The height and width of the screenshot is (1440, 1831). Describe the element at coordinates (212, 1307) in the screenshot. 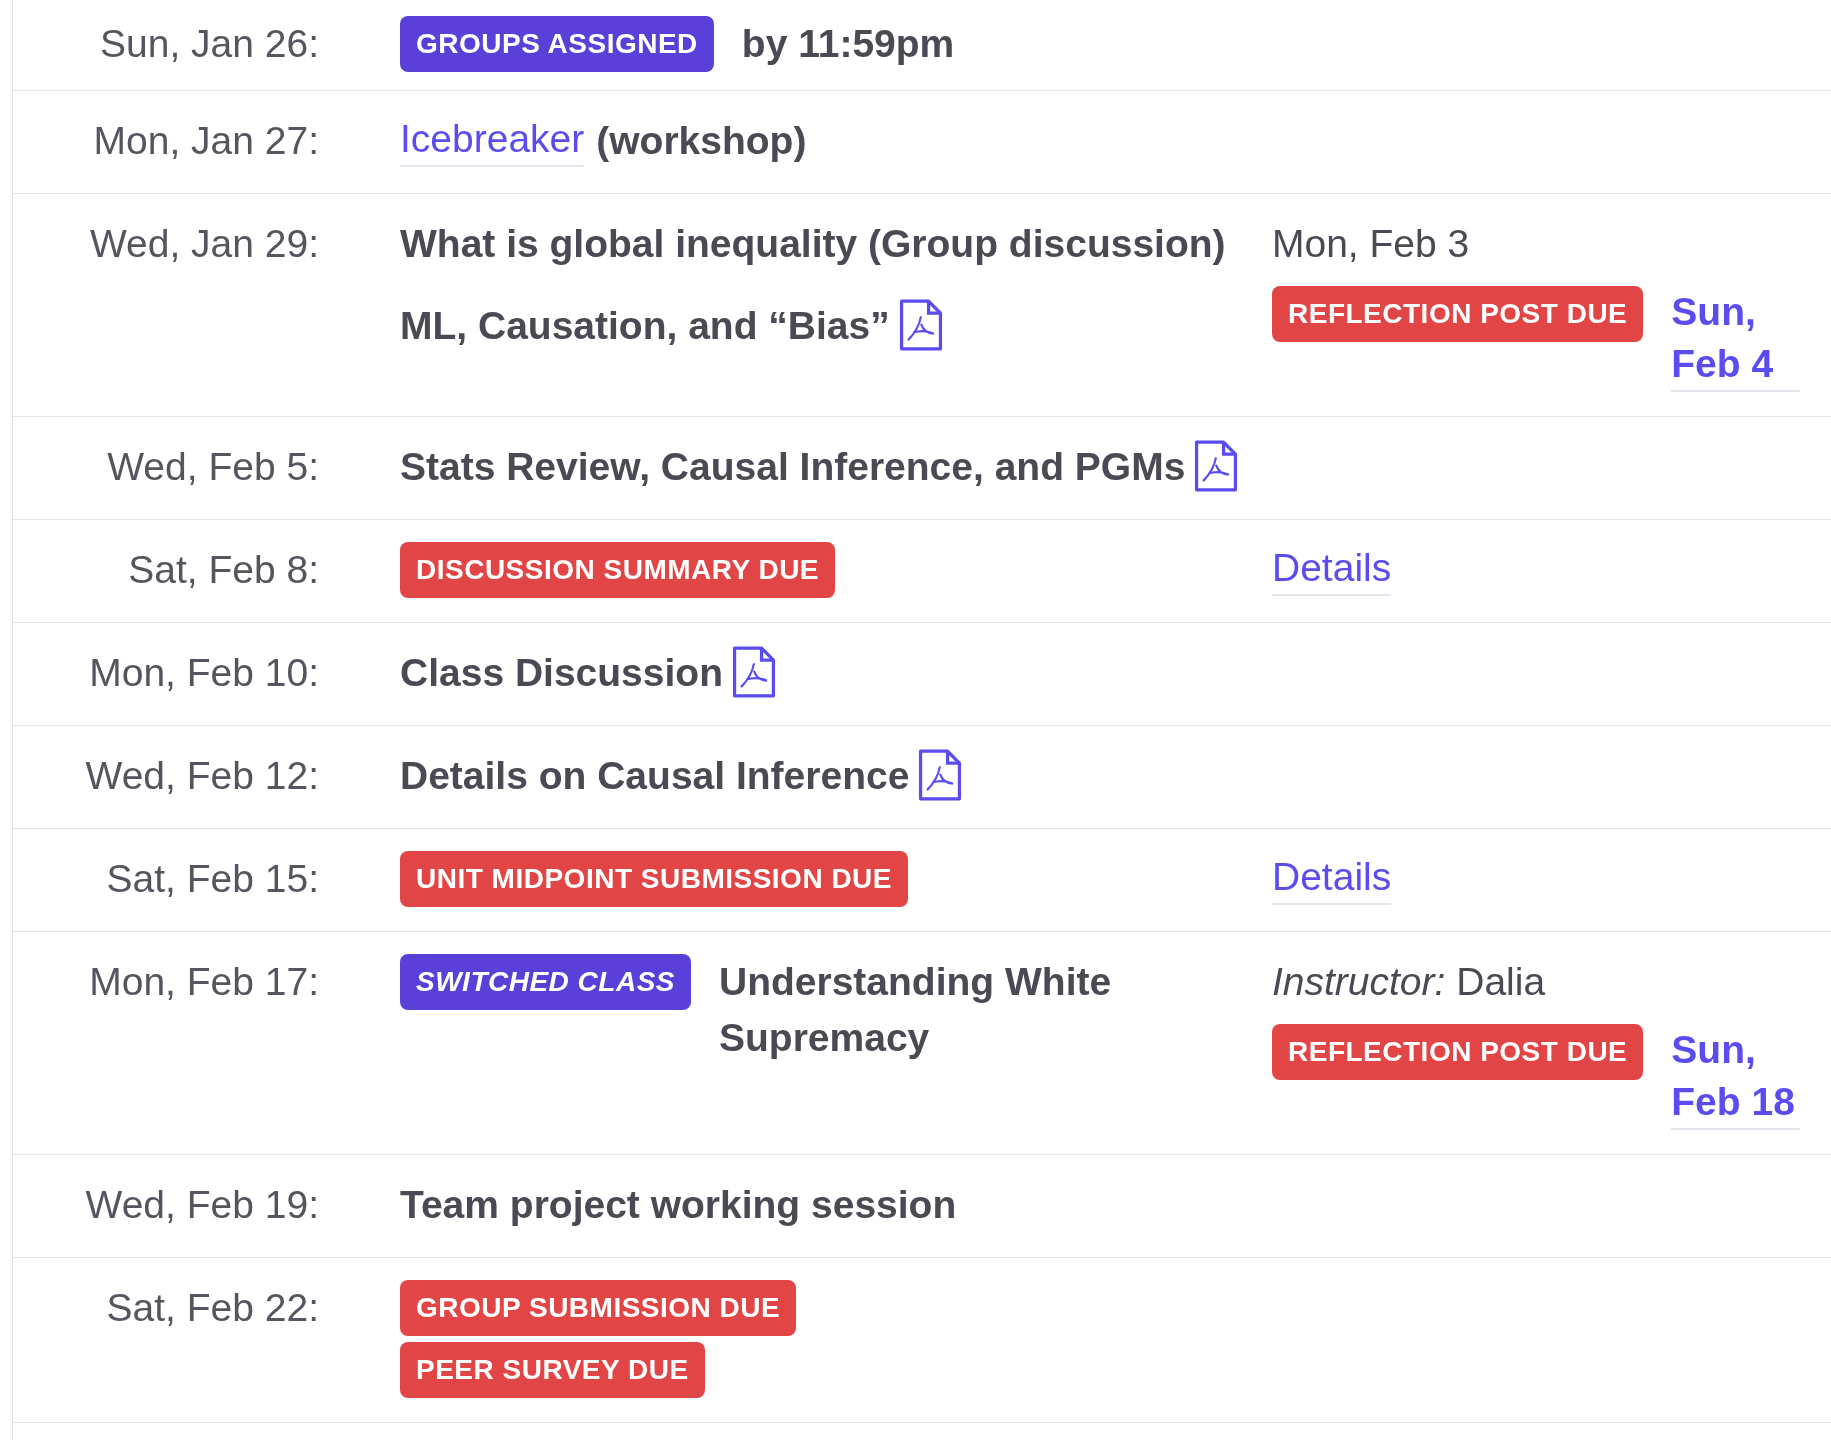

I see `date-label: Sat, Feb 22:` at that location.